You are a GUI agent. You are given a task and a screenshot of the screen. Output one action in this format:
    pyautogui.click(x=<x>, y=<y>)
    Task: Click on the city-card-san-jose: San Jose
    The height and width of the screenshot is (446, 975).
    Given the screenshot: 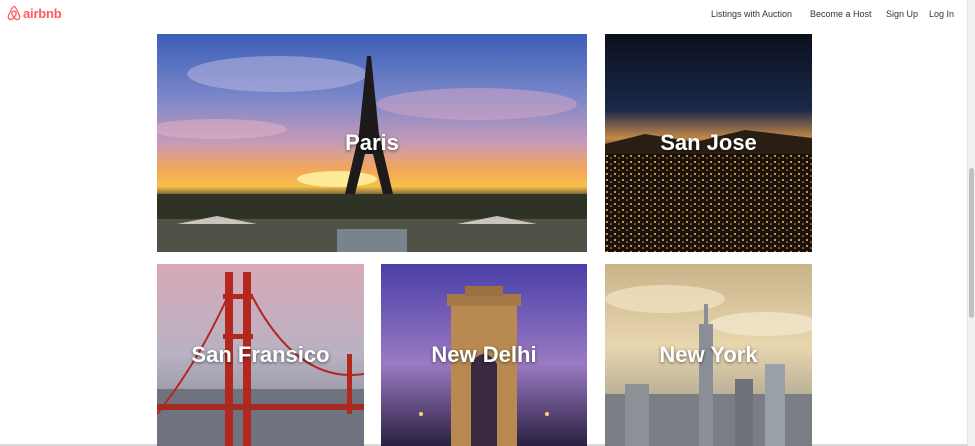 What is the action you would take?
    pyautogui.click(x=708, y=143)
    